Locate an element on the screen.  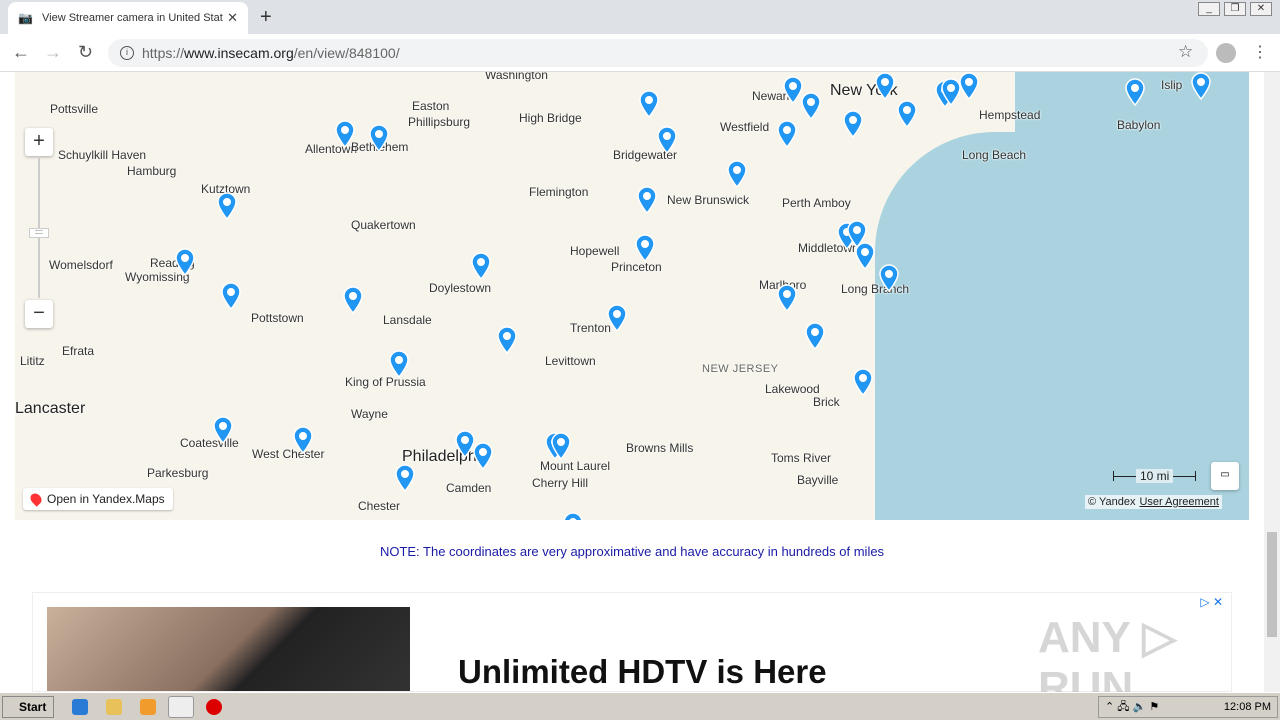
back-icon: ← is located at coordinates (21, 52).